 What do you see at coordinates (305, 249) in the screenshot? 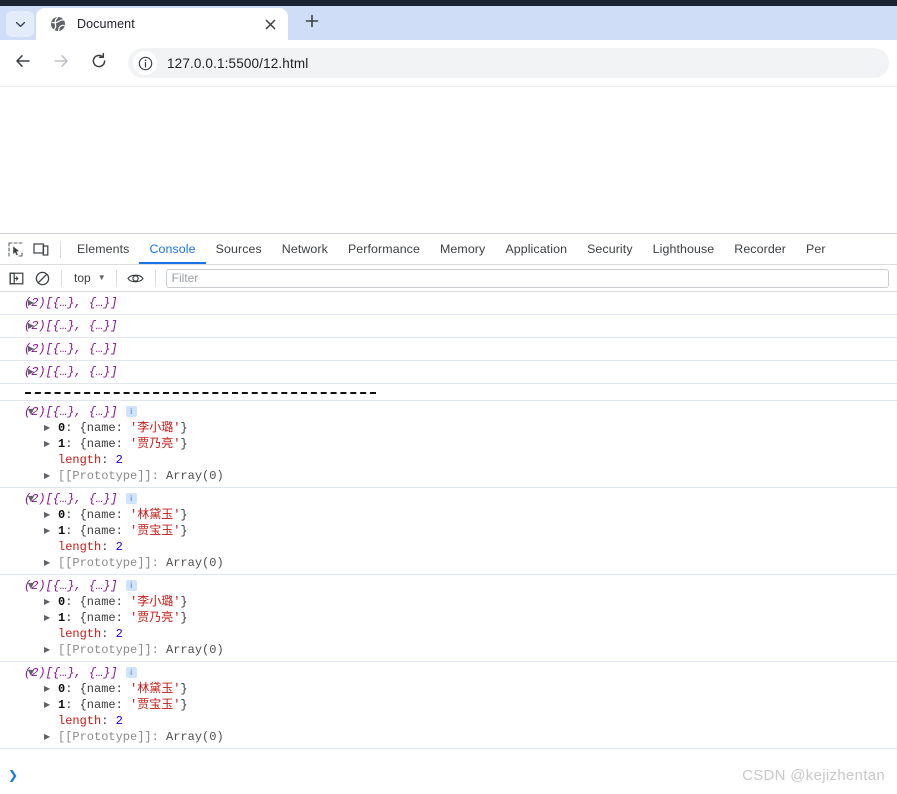
I see `devtools-tab-network: Network` at bounding box center [305, 249].